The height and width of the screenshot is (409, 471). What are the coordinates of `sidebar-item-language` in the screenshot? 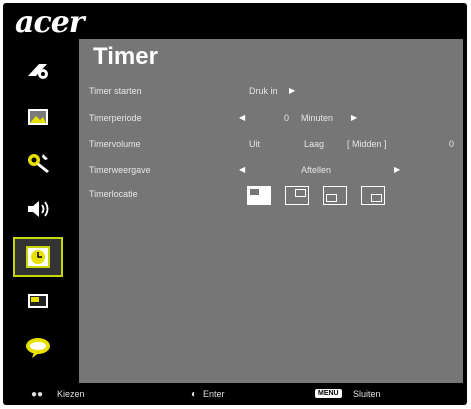 It's located at (38, 347).